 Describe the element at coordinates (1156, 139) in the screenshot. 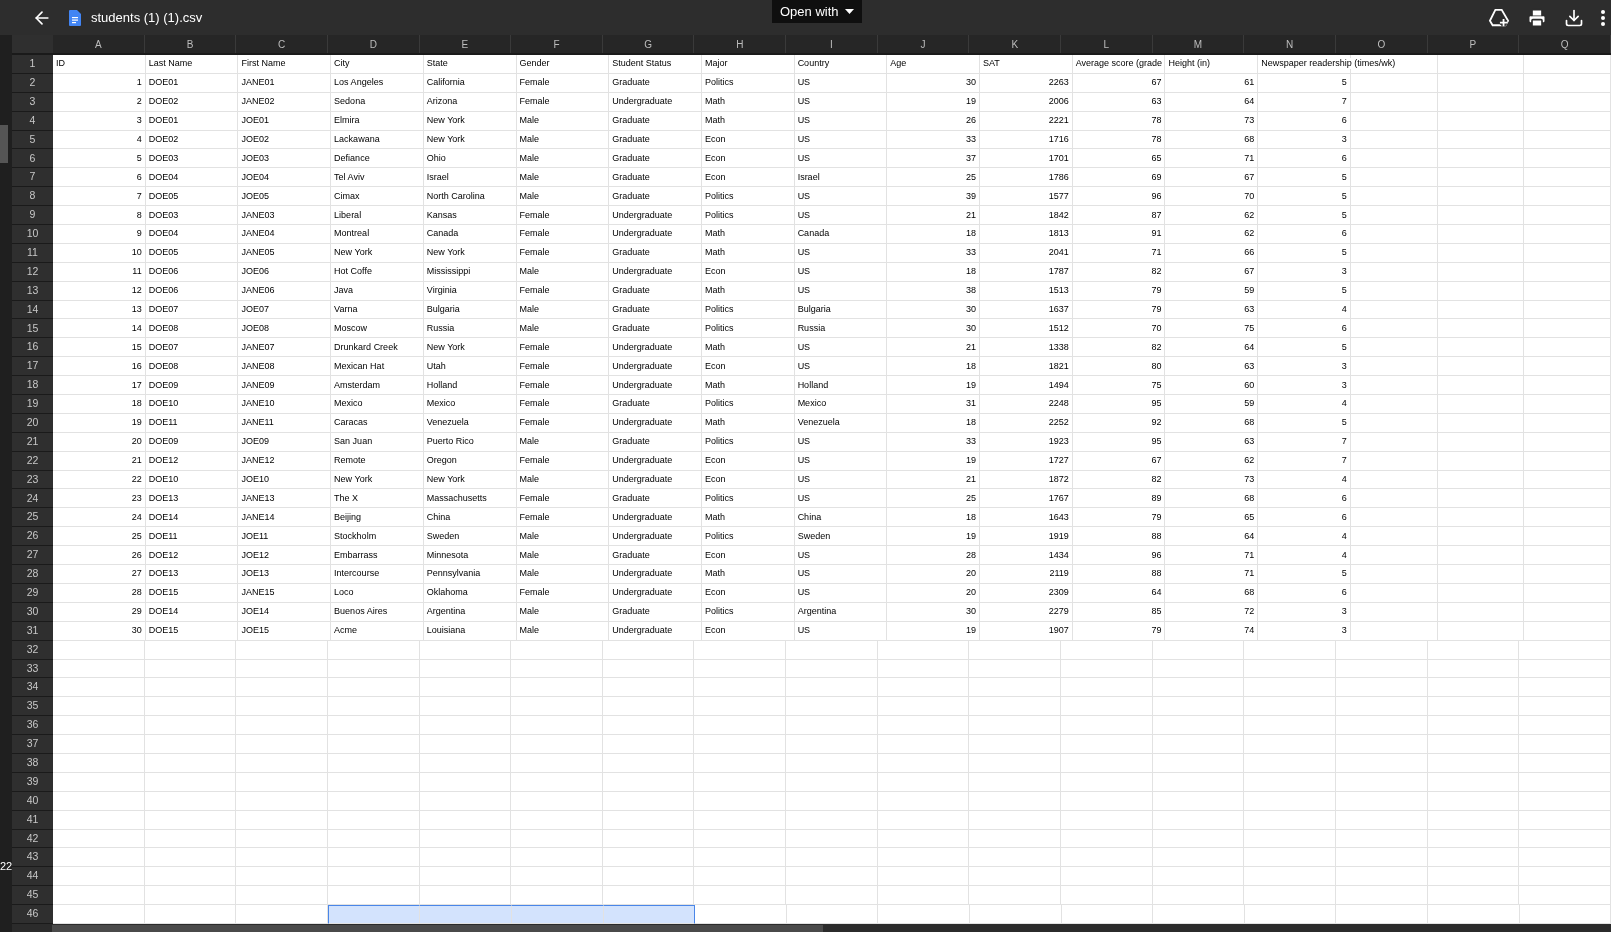

I see `cell-text: 78` at that location.